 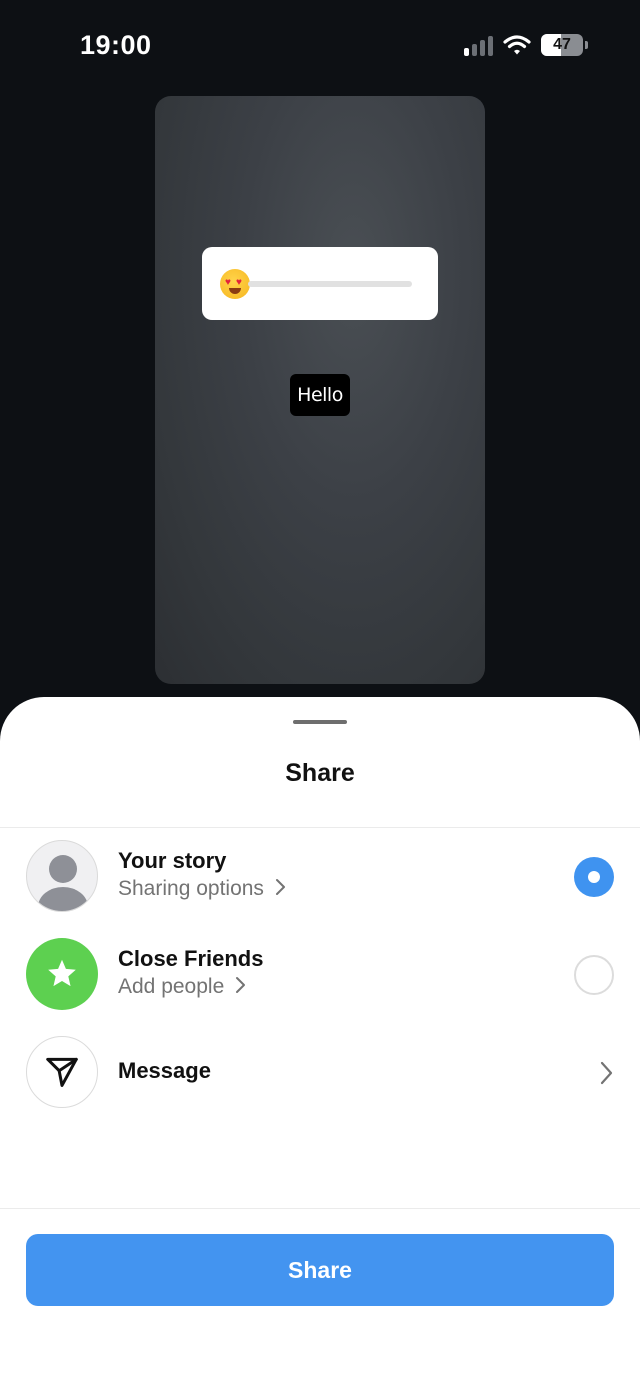 I want to click on status-time: 19:00, so click(x=116, y=45).